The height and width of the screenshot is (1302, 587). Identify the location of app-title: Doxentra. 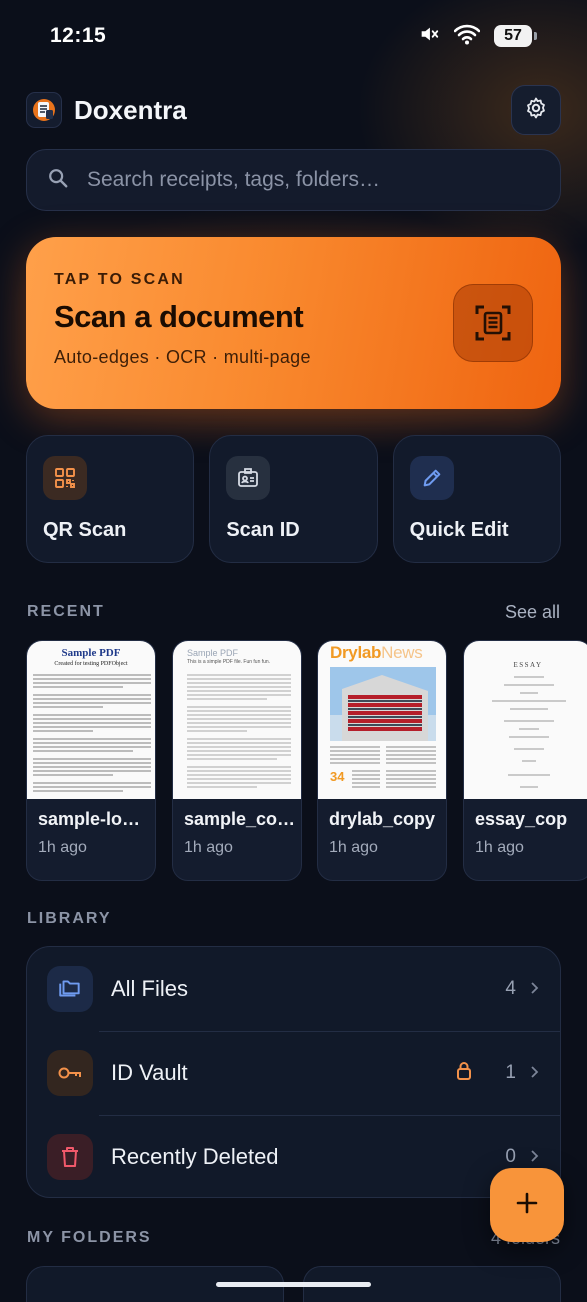
(130, 109).